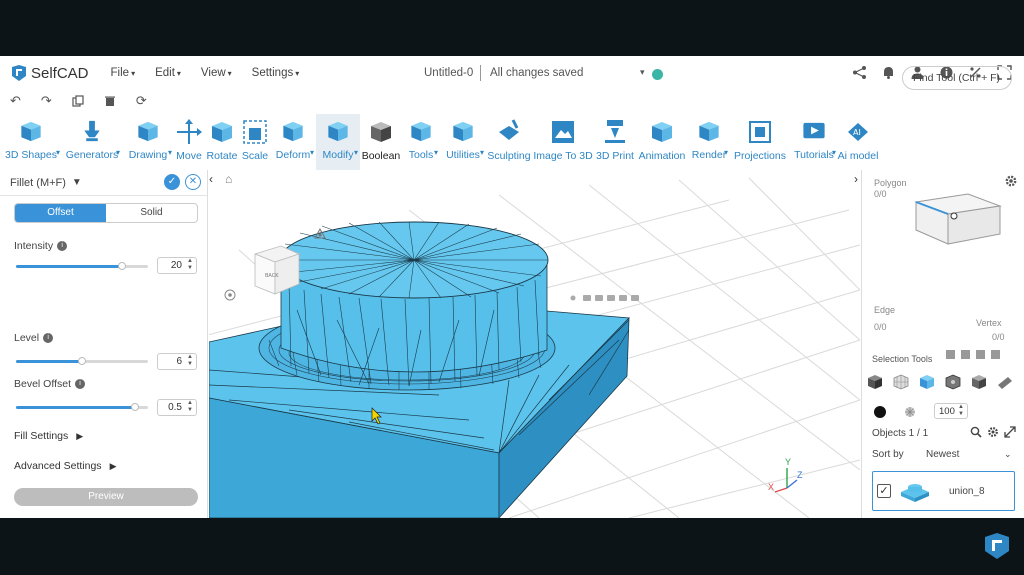 This screenshot has width=1024, height=575. I want to click on tool-3d-print: 3D Print, so click(615, 142).